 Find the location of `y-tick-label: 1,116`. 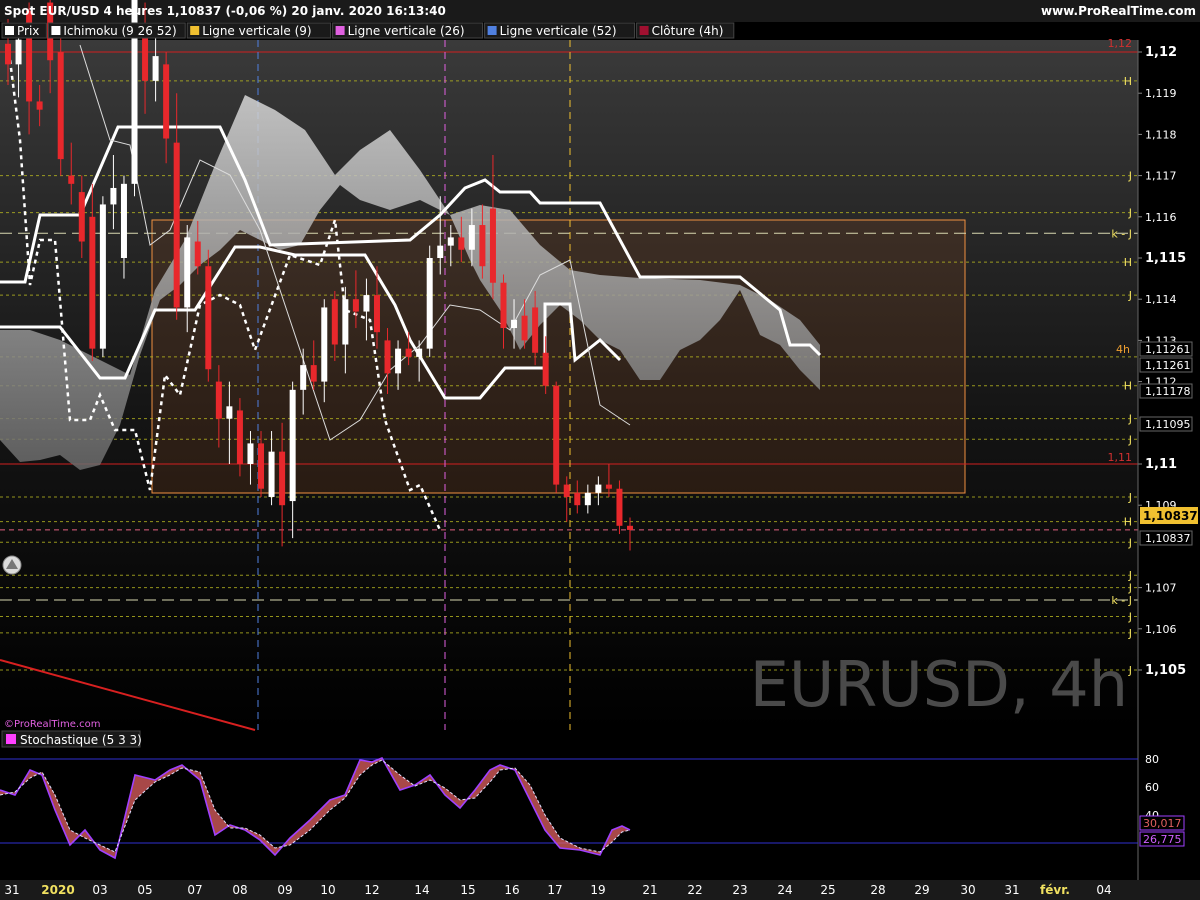

y-tick-label: 1,116 is located at coordinates (1161, 217).